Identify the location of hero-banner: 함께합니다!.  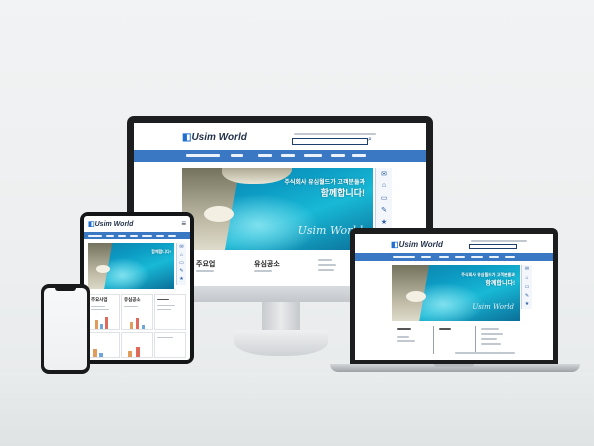
(131, 266).